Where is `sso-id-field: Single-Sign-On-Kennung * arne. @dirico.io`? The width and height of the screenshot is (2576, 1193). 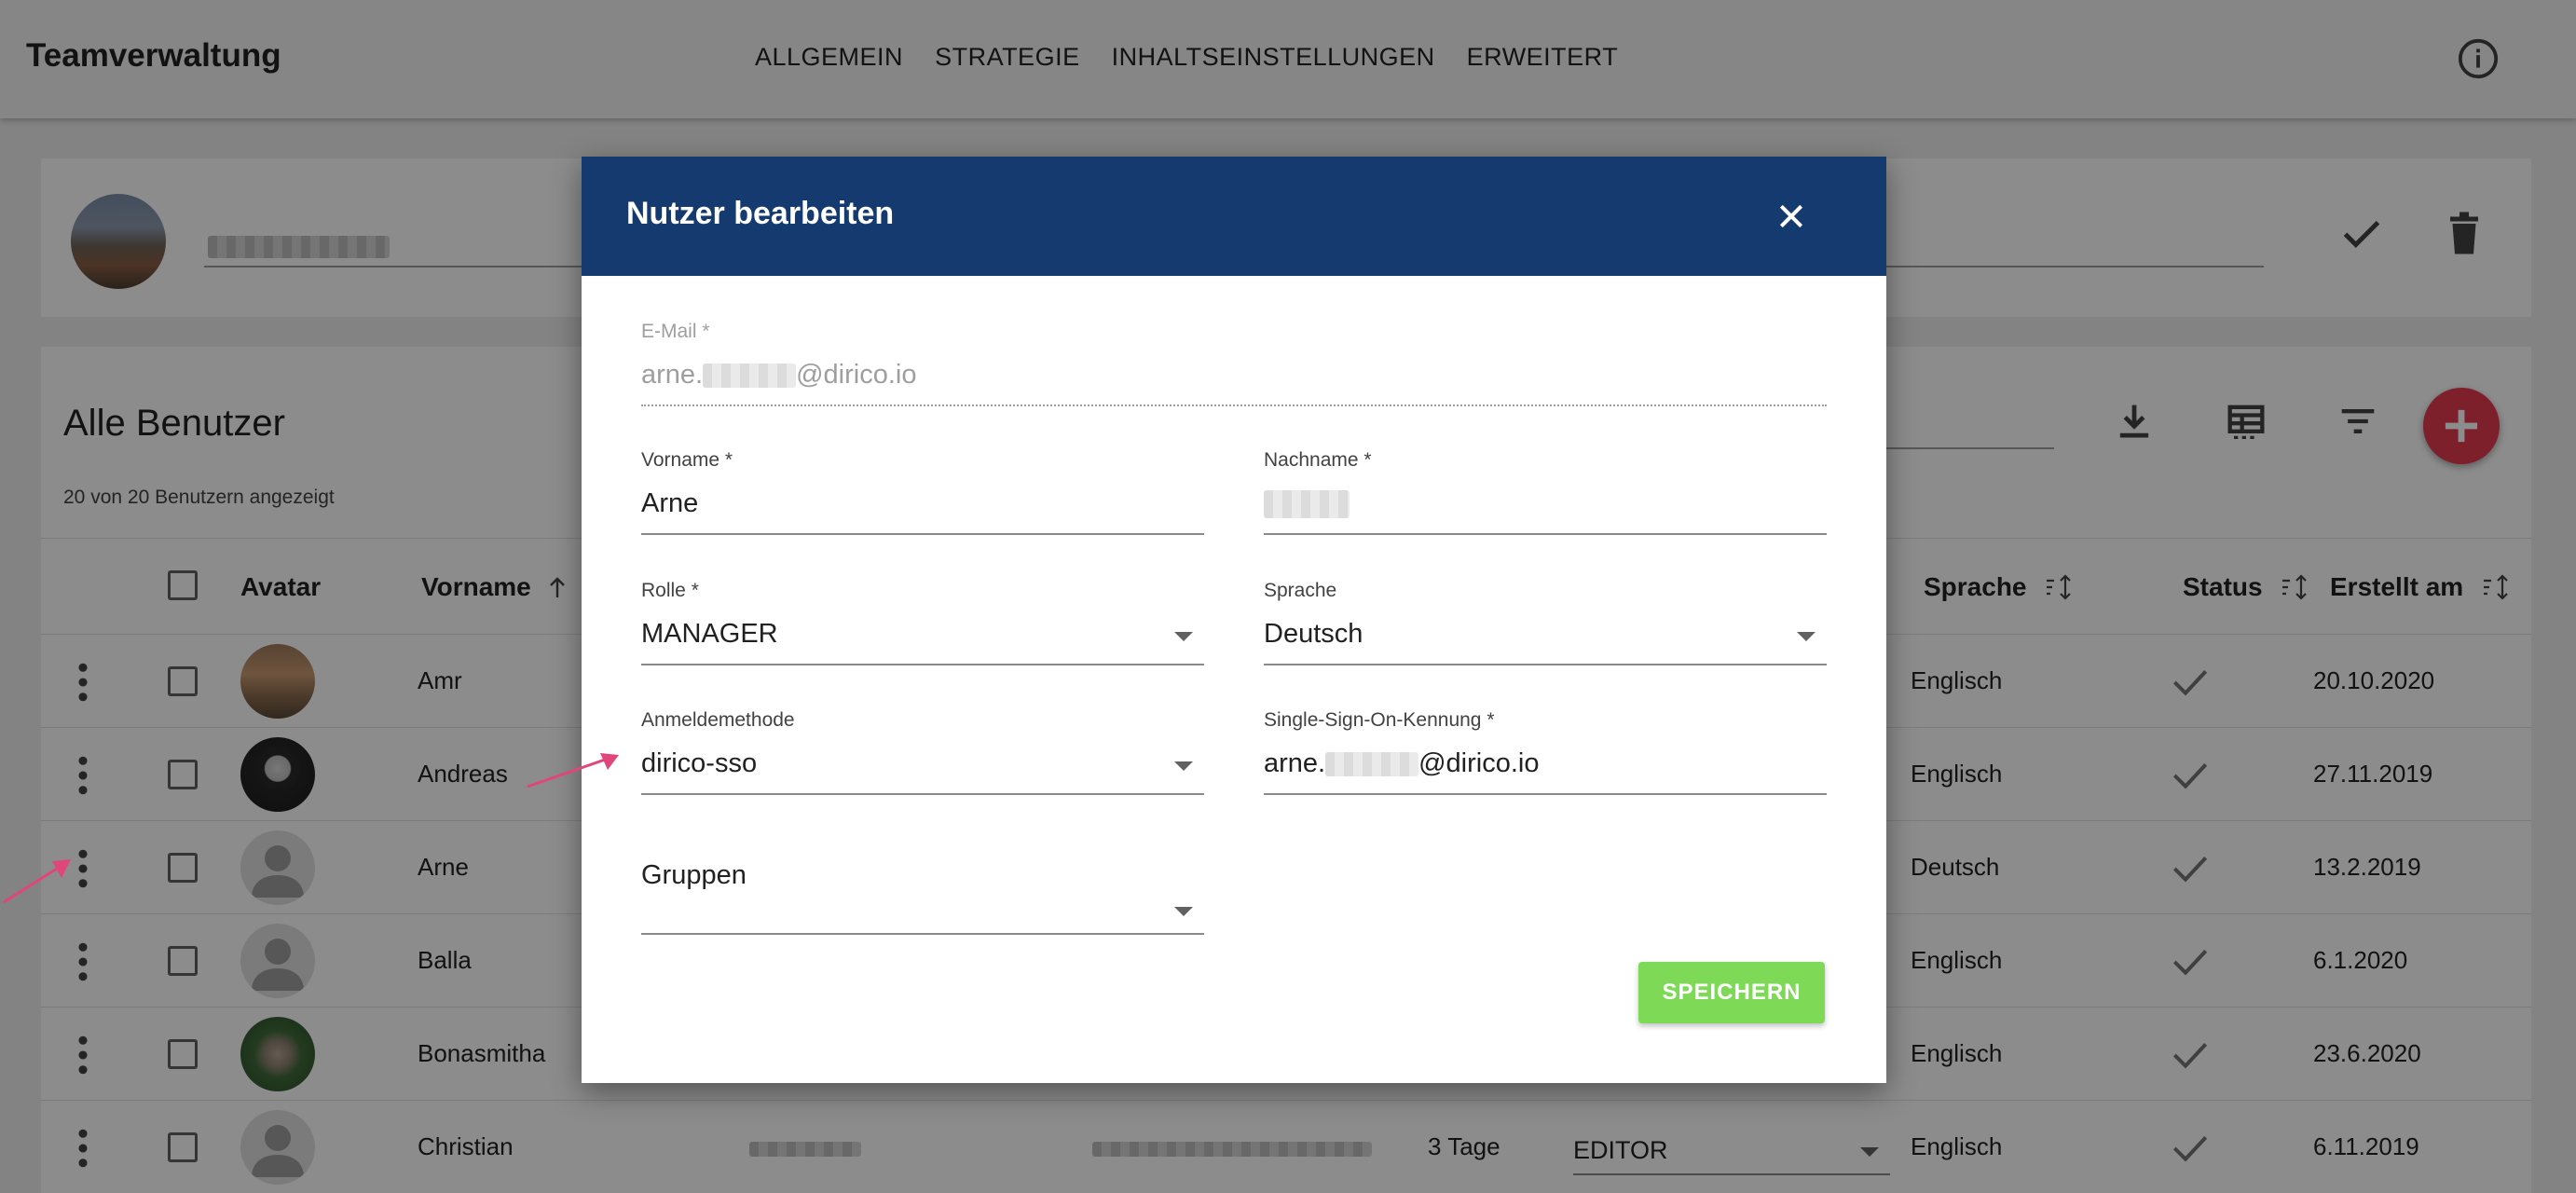
sso-id-field: Single-Sign-On-Kennung * arne. @dirico.io is located at coordinates (1545, 752).